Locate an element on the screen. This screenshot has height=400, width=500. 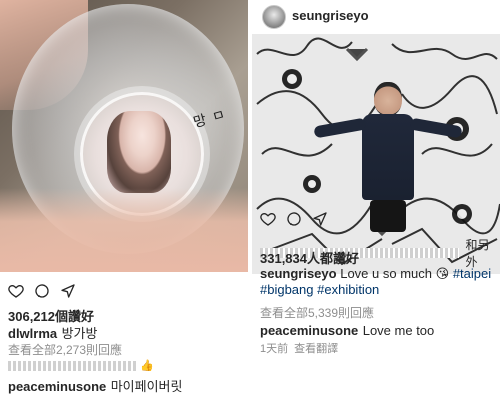
hand-bottom is located at coordinates (124, 230).